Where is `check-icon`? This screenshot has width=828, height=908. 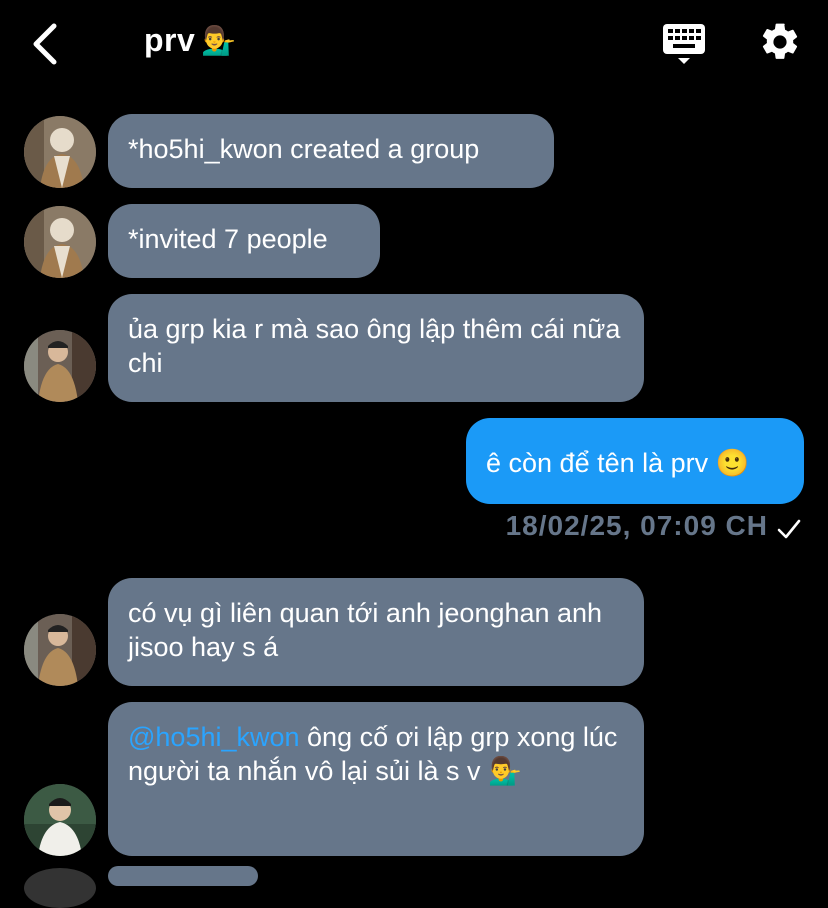 check-icon is located at coordinates (789, 529).